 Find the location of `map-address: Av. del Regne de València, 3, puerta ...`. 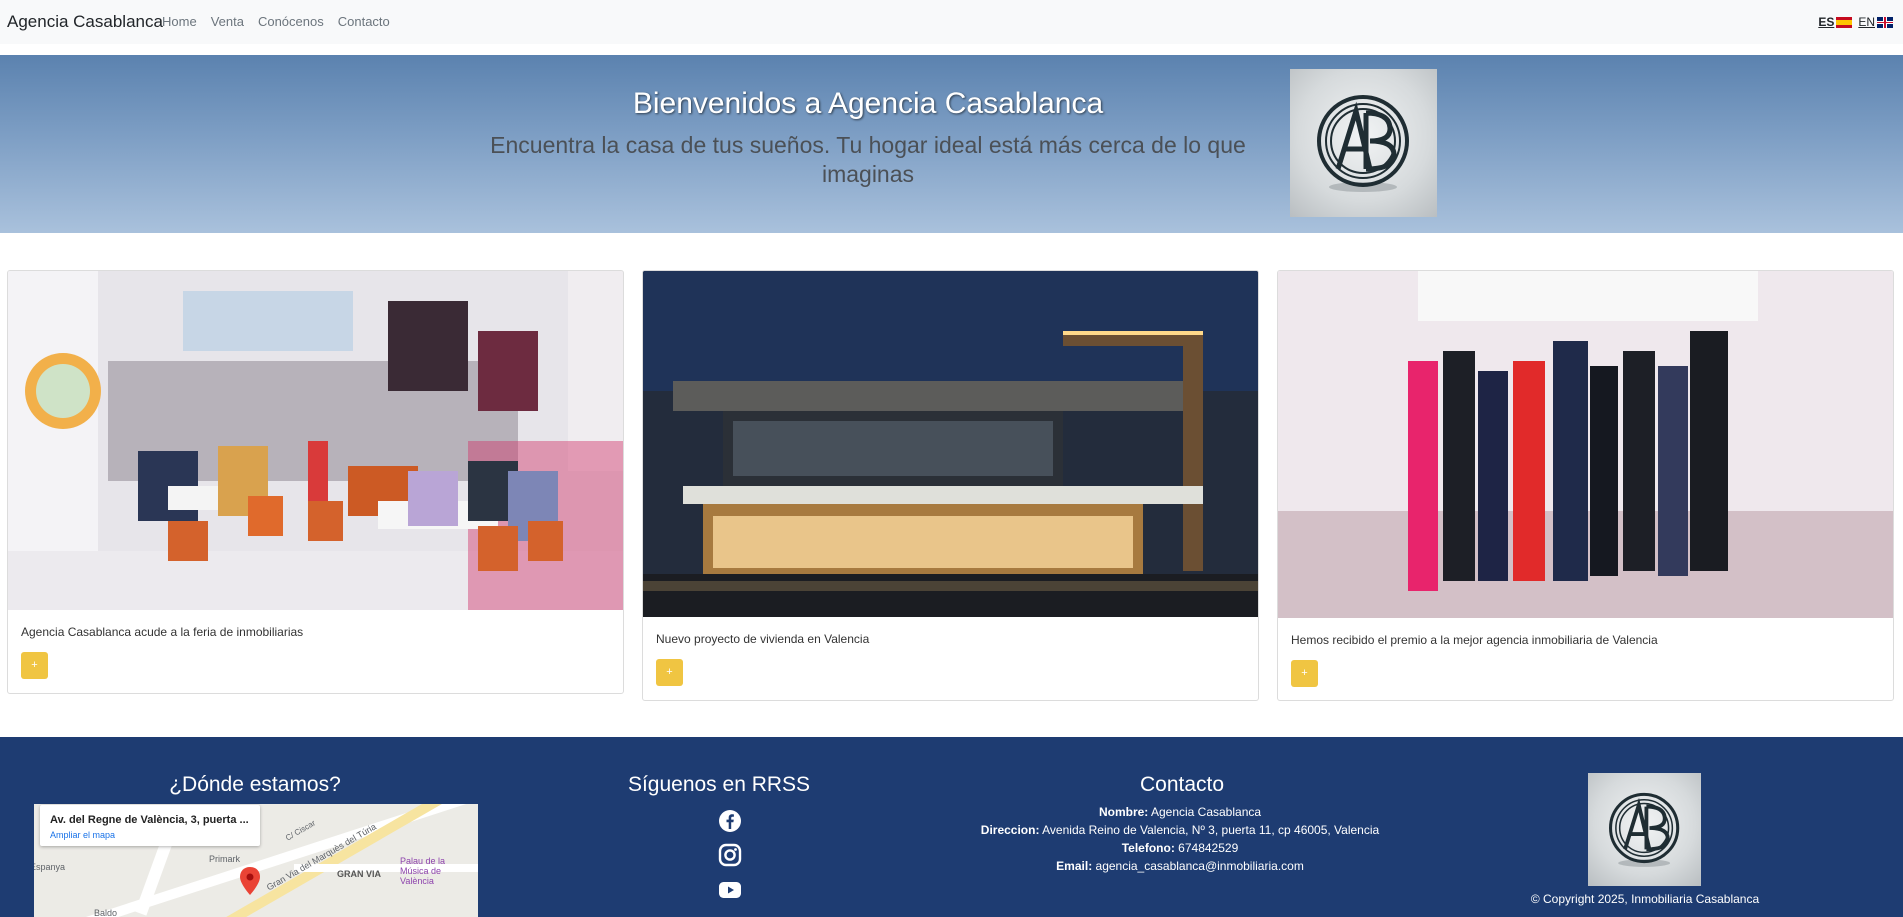

map-address: Av. del Regne de València, 3, puerta ... is located at coordinates (149, 820).